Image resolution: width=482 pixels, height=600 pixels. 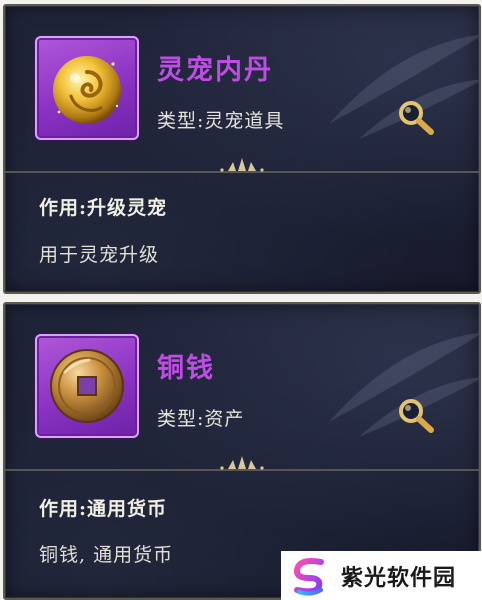 I want to click on item-type: 类型:灵宠道具, so click(x=221, y=121).